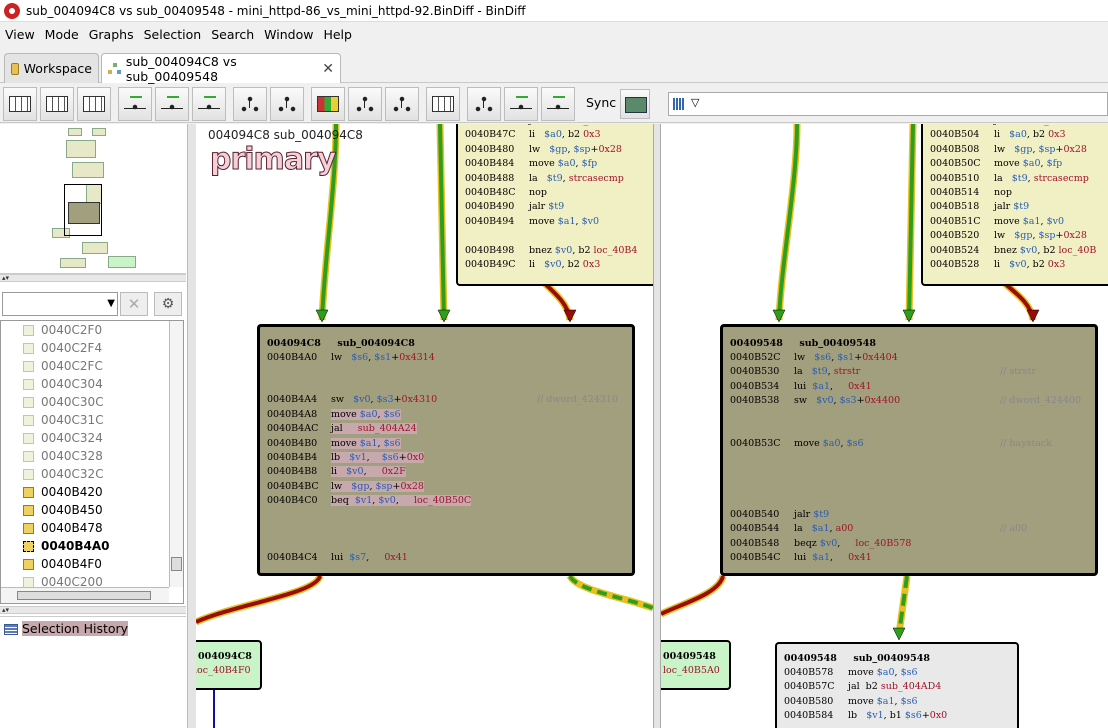 The width and height of the screenshot is (1108, 728). I want to click on instruction-line: 0040B480 lw $gp, $sp+0x28, so click(543, 150).